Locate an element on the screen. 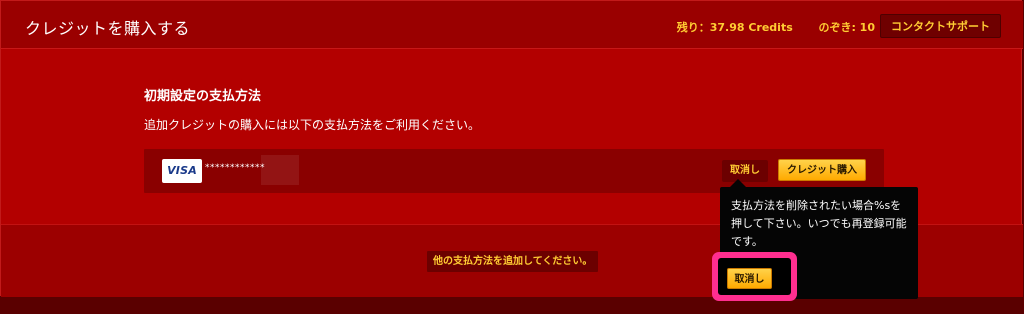 This screenshot has height=314, width=1024. confirm-remove-button: 取消し is located at coordinates (749, 278).